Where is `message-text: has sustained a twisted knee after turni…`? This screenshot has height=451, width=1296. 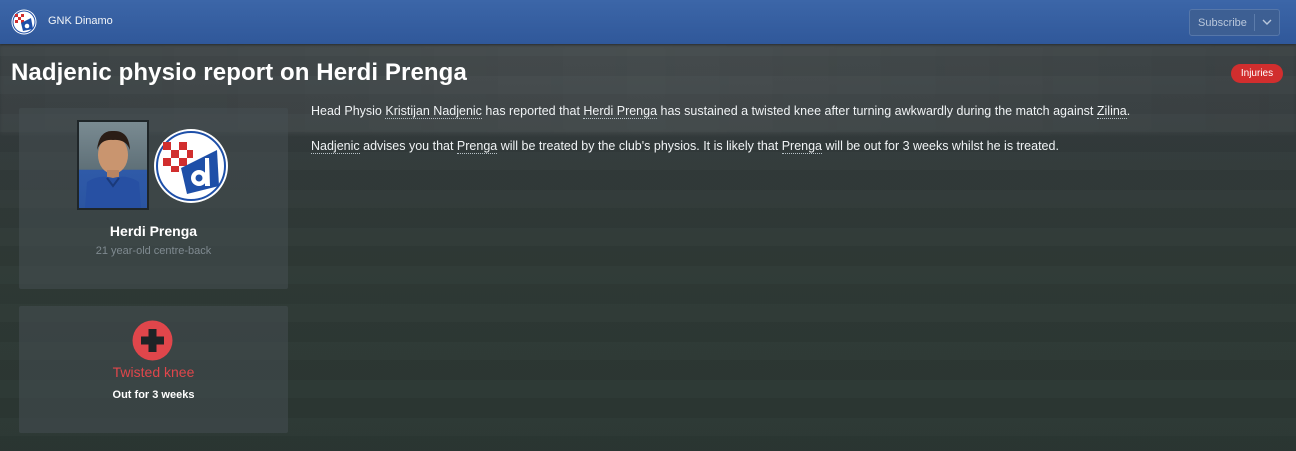 message-text: has sustained a twisted knee after turni… is located at coordinates (877, 111).